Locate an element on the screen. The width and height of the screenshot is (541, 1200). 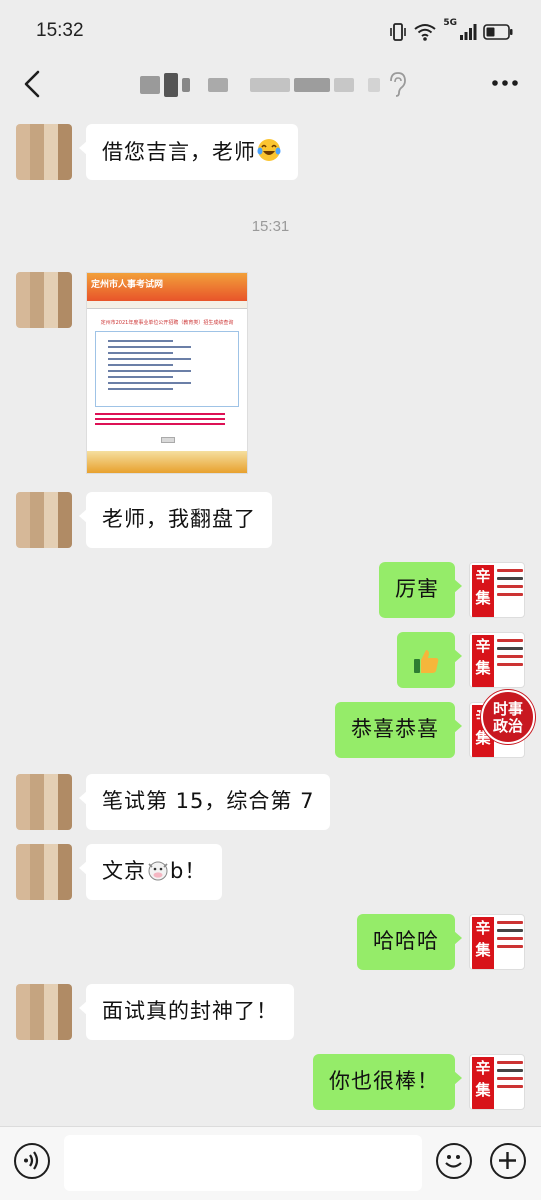
message-text: 文京 is located at coordinates (124, 871).